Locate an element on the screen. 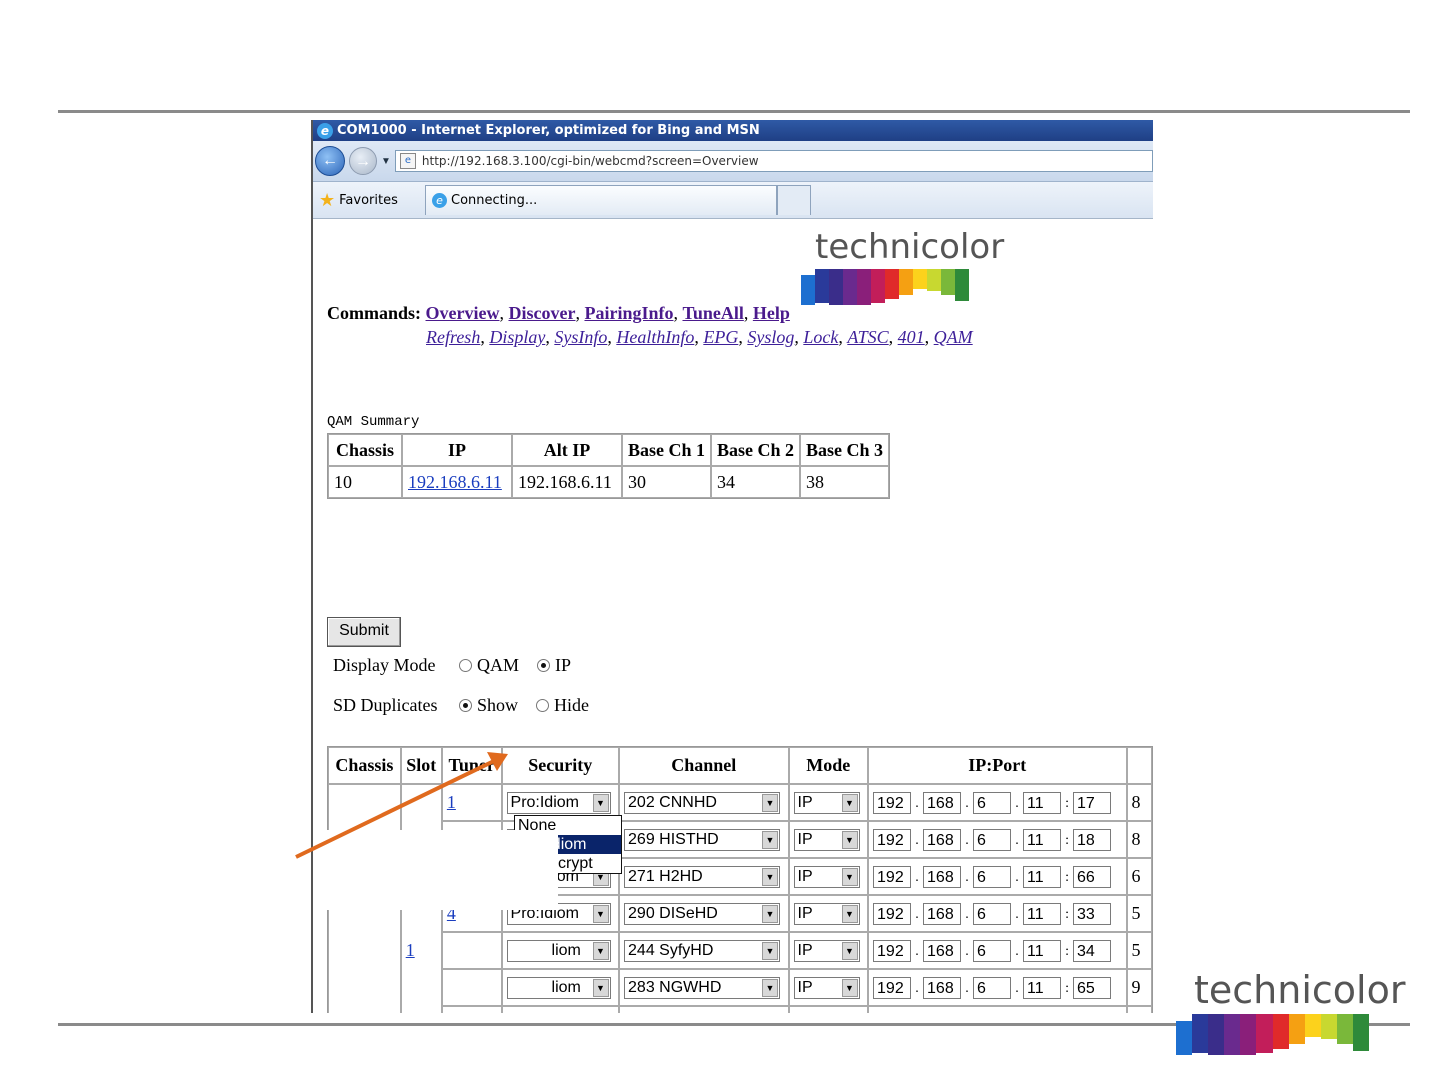 The image size is (1440, 1080). annotation-arrow is located at coordinates (401, 805).